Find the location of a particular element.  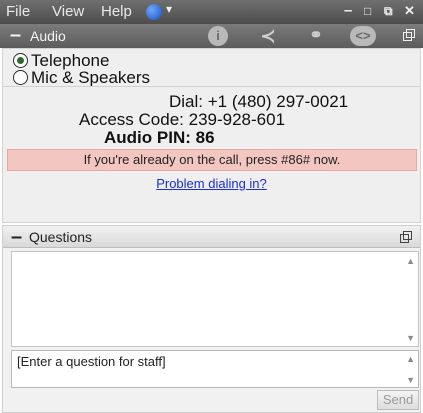

link-icon: ⚭ is located at coordinates (316, 36).